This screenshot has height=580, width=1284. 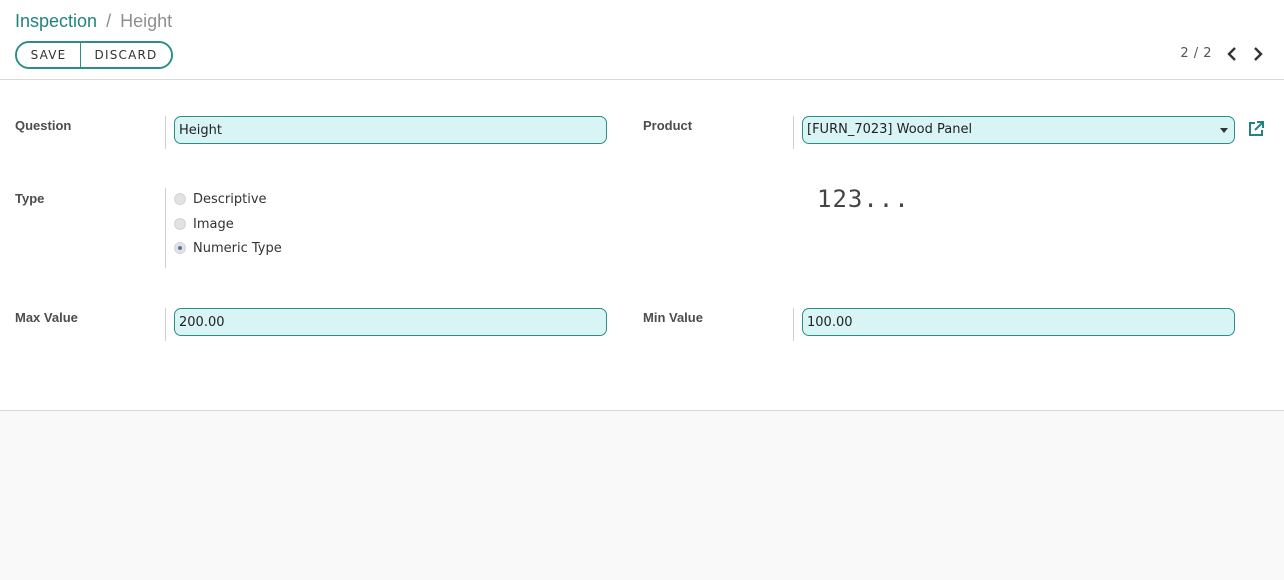 What do you see at coordinates (146, 21) in the screenshot?
I see `breadcrumb-current: Height` at bounding box center [146, 21].